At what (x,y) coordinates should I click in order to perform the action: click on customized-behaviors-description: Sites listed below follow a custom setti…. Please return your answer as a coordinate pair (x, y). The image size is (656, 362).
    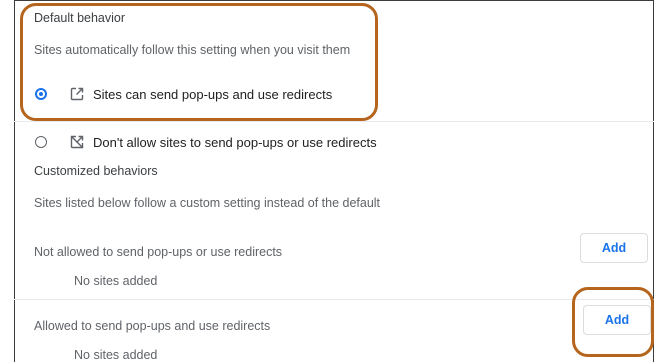
    Looking at the image, I should click on (207, 203).